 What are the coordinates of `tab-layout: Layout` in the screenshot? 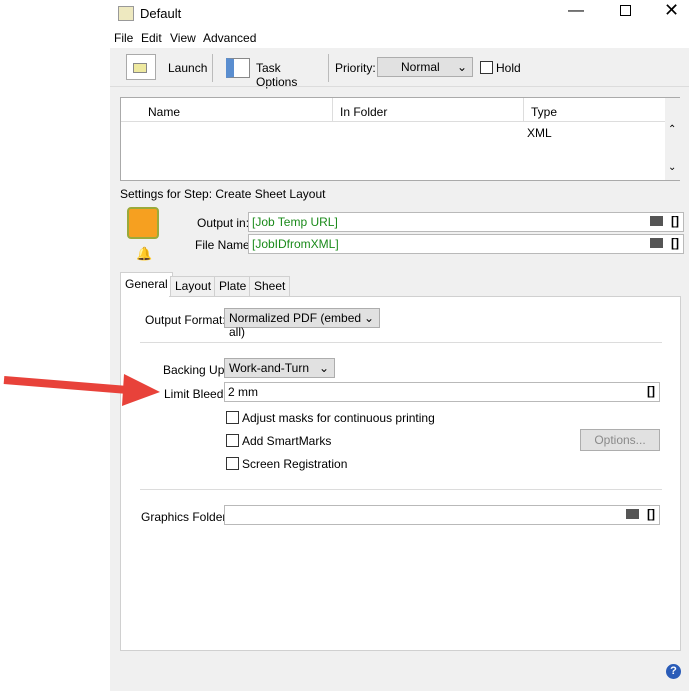 It's located at (193, 286).